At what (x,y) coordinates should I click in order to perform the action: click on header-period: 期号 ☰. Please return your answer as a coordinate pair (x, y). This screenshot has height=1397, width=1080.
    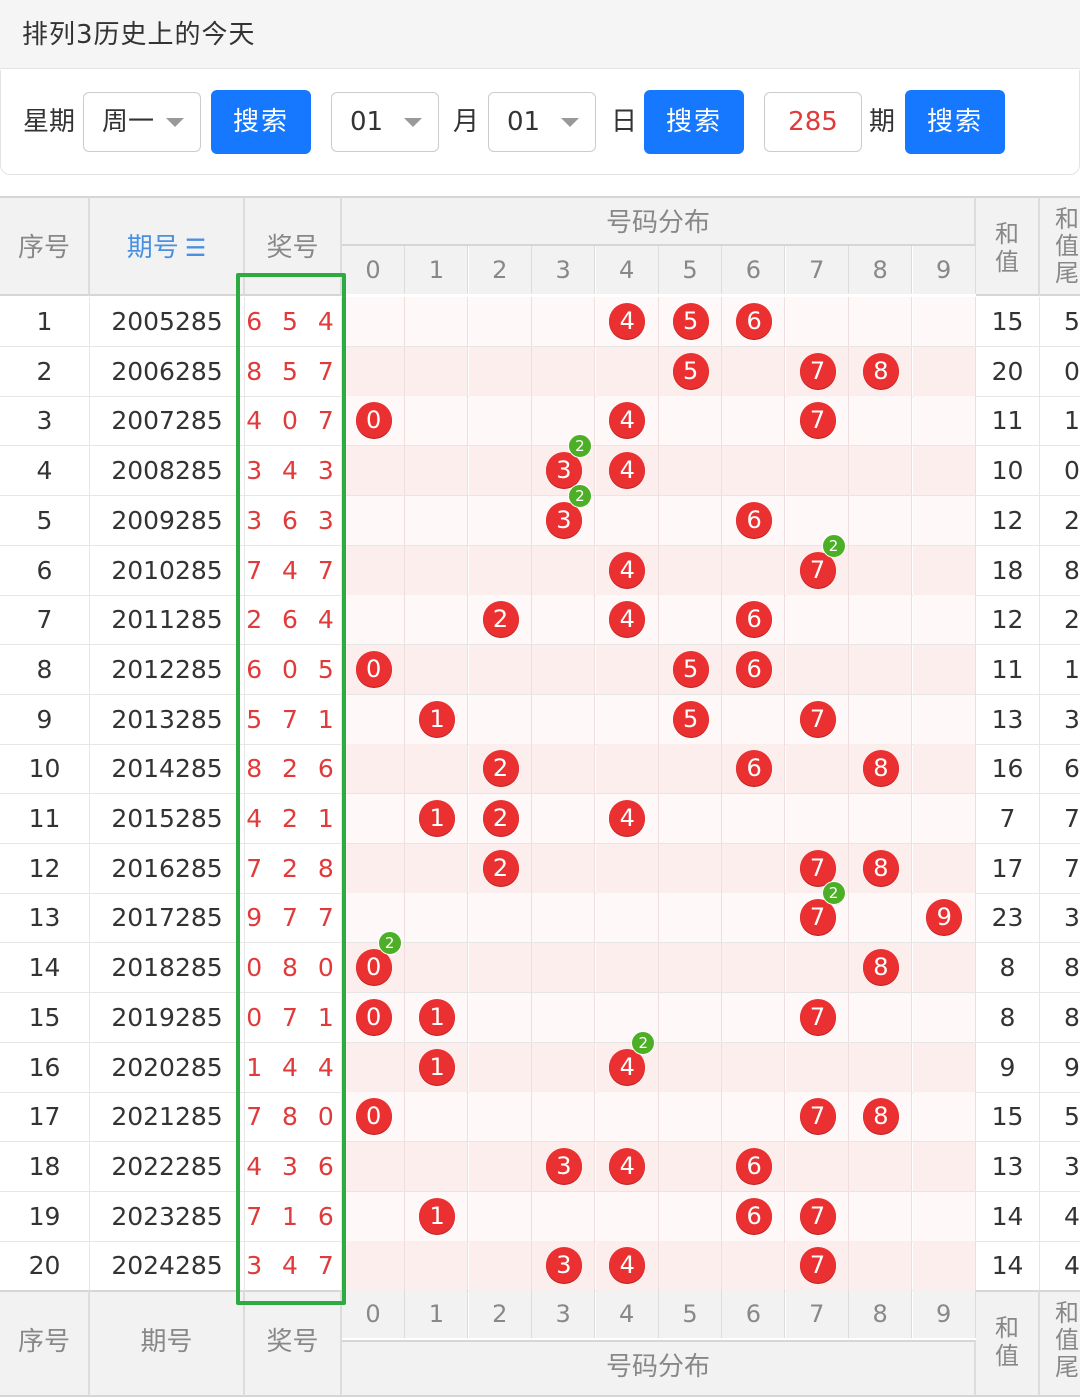
    Looking at the image, I should click on (167, 246).